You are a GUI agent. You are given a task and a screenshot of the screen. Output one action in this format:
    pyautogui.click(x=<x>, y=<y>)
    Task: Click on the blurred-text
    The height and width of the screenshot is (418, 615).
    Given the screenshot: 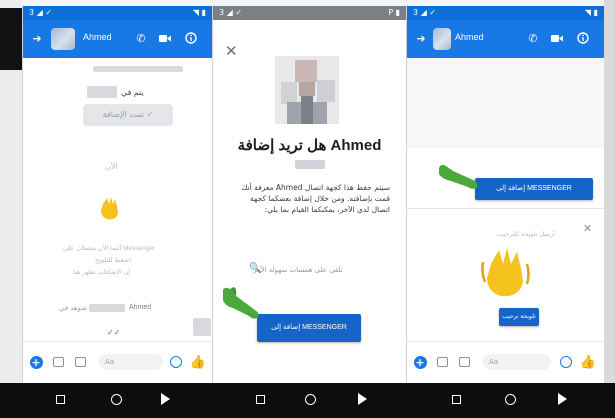 What is the action you would take?
    pyautogui.click(x=138, y=69)
    